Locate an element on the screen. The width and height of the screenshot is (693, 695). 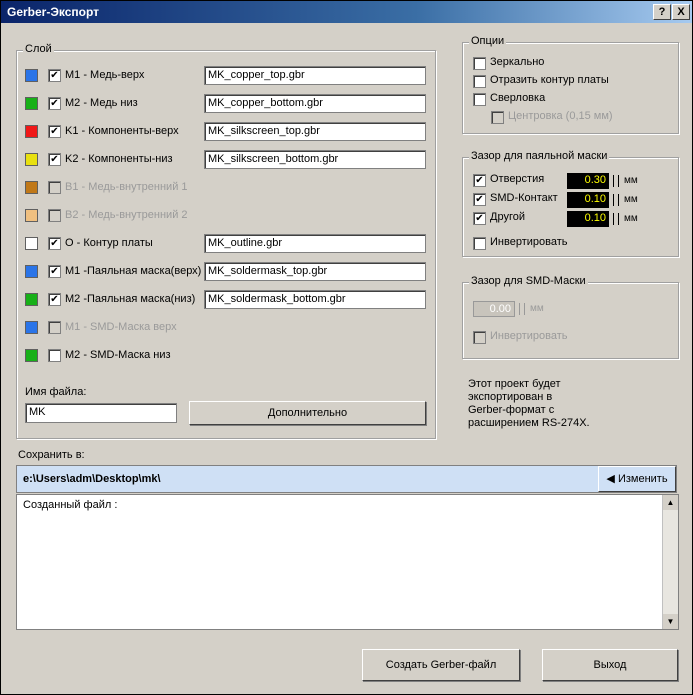
title-bar: Gerber-Экспорт ? X is located at coordinates (346, 12).